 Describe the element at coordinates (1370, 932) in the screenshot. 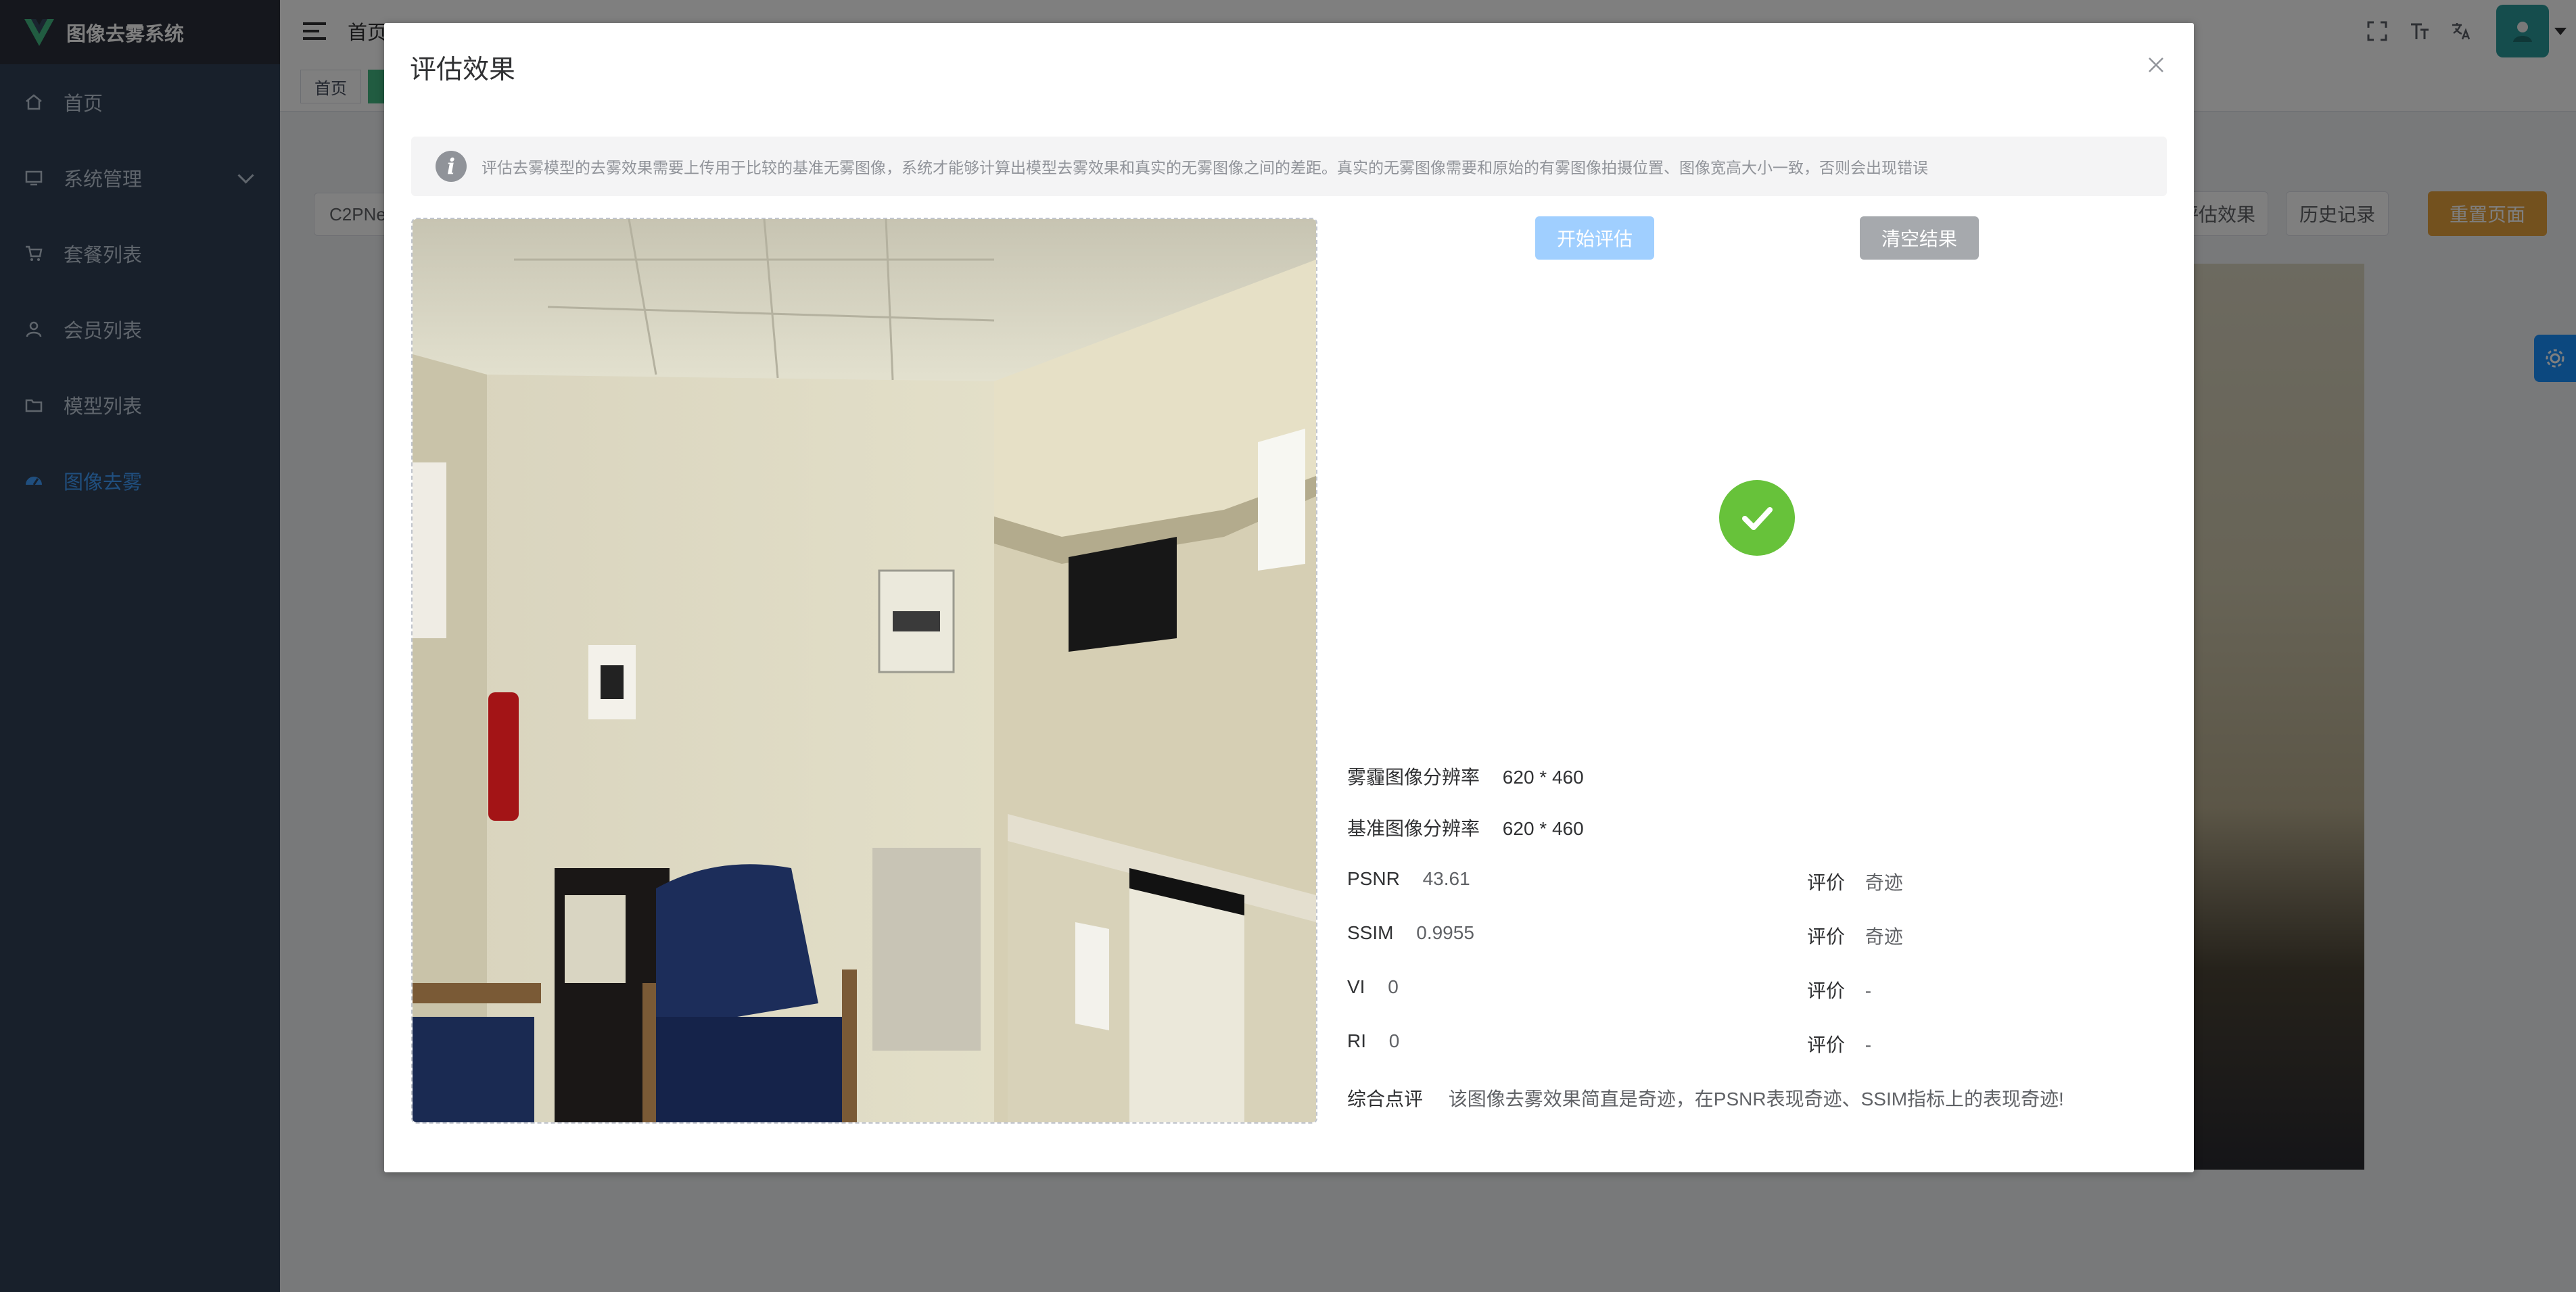

I see `metric-name: SSIM` at that location.